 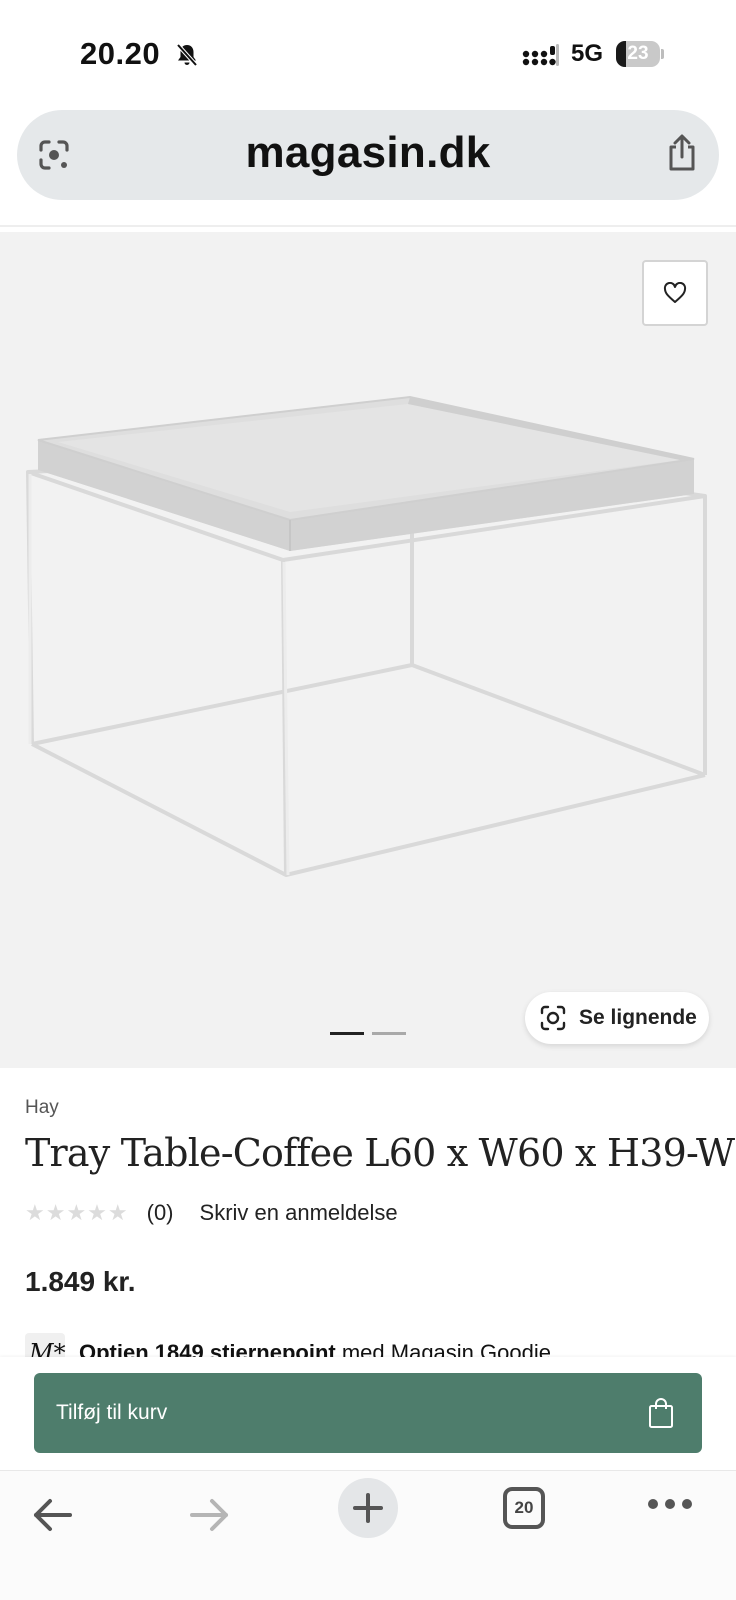 I want to click on status-time: 20.20, so click(x=120, y=53).